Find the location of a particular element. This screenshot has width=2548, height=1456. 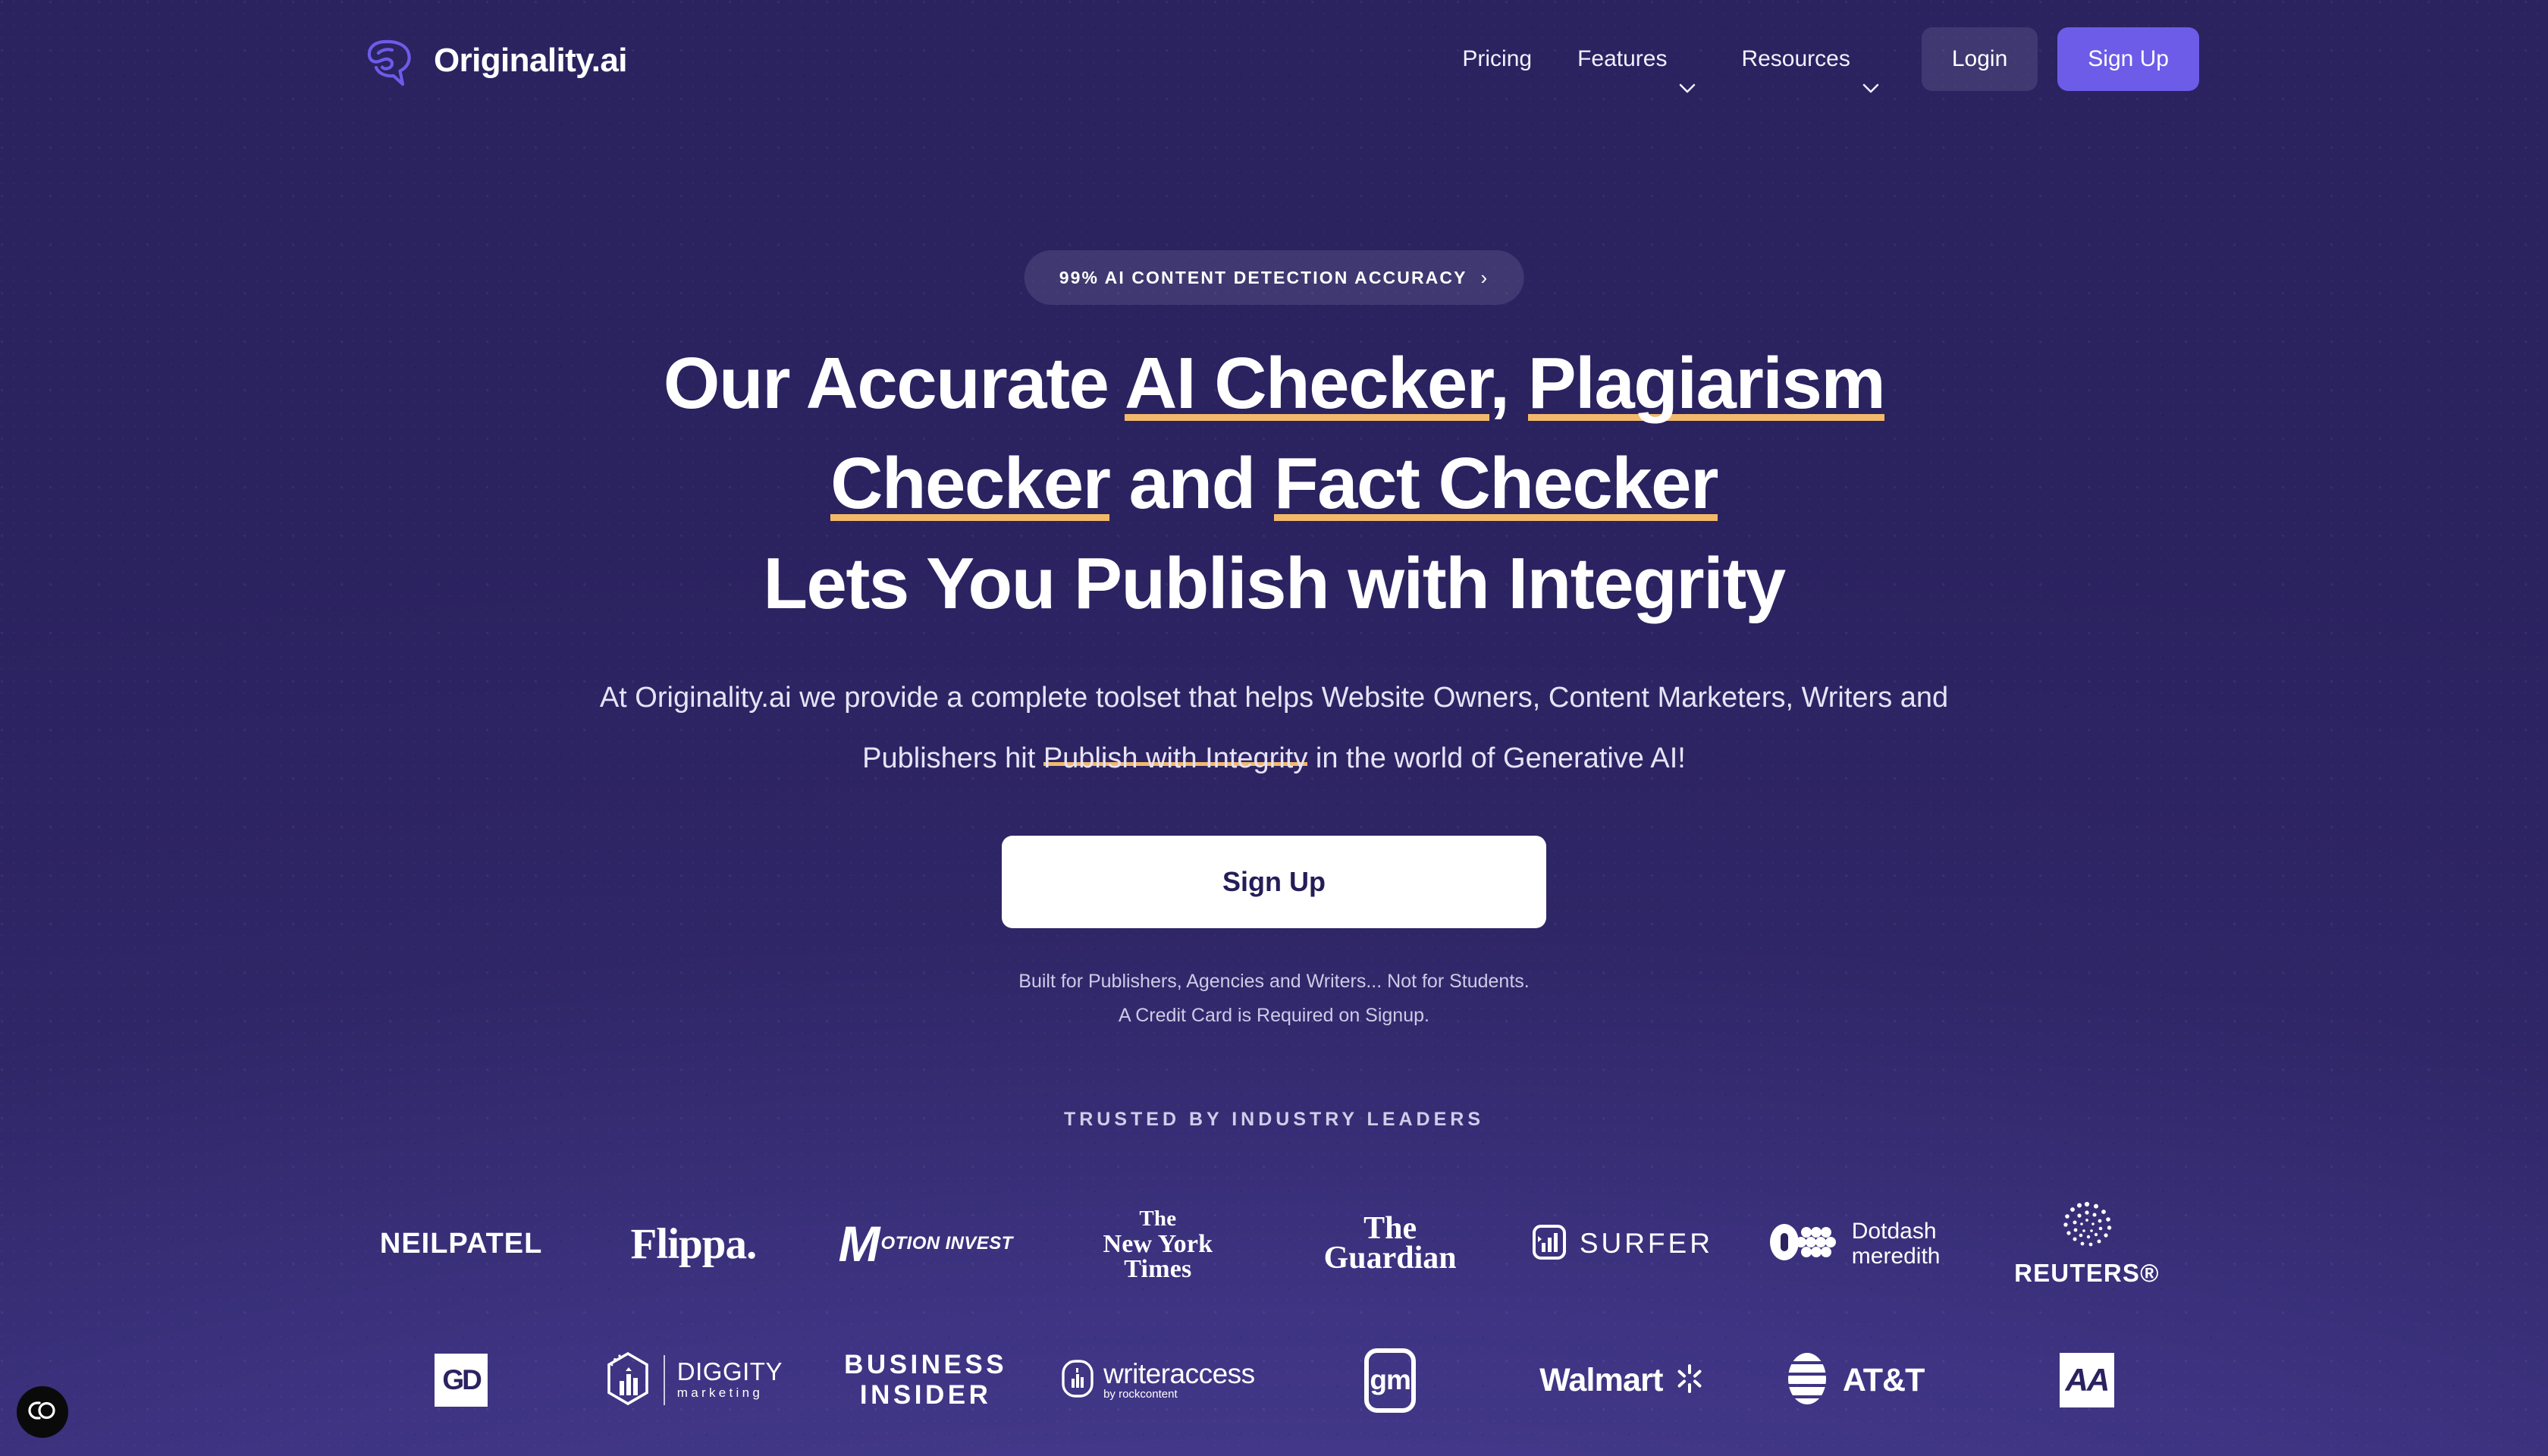

logo-writeraccess-line-2: by rockcontent is located at coordinates (1140, 1394).